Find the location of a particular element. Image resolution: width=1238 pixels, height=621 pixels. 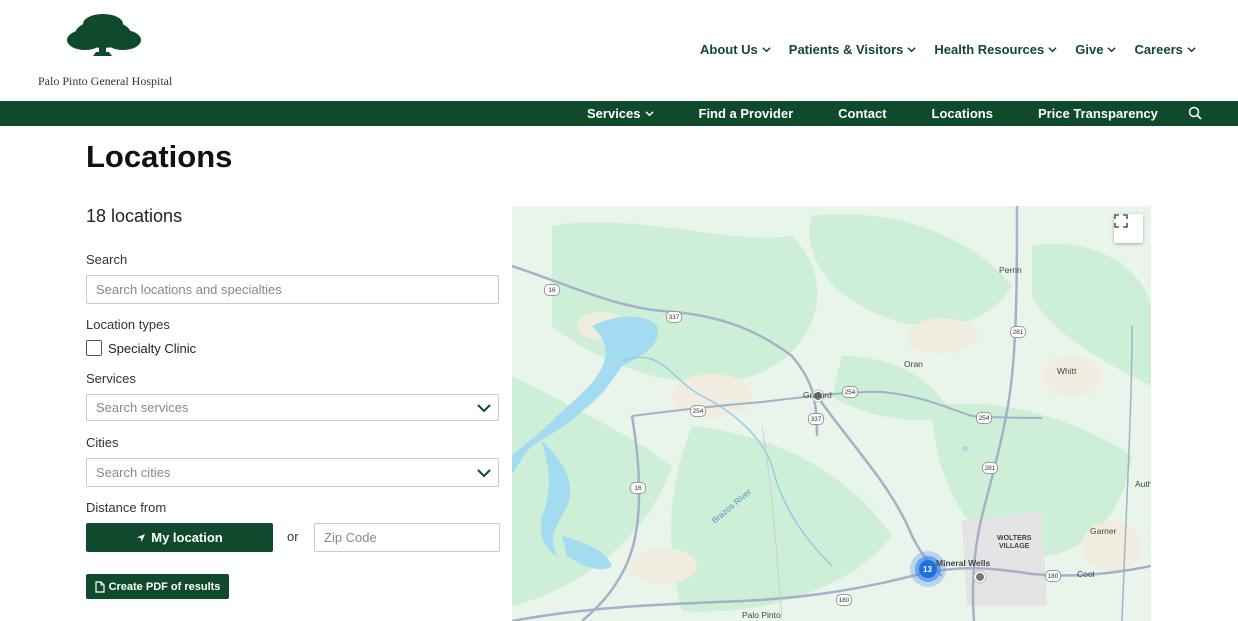

nav-patients-visitors: Patients & Visitors is located at coordinates (853, 49).